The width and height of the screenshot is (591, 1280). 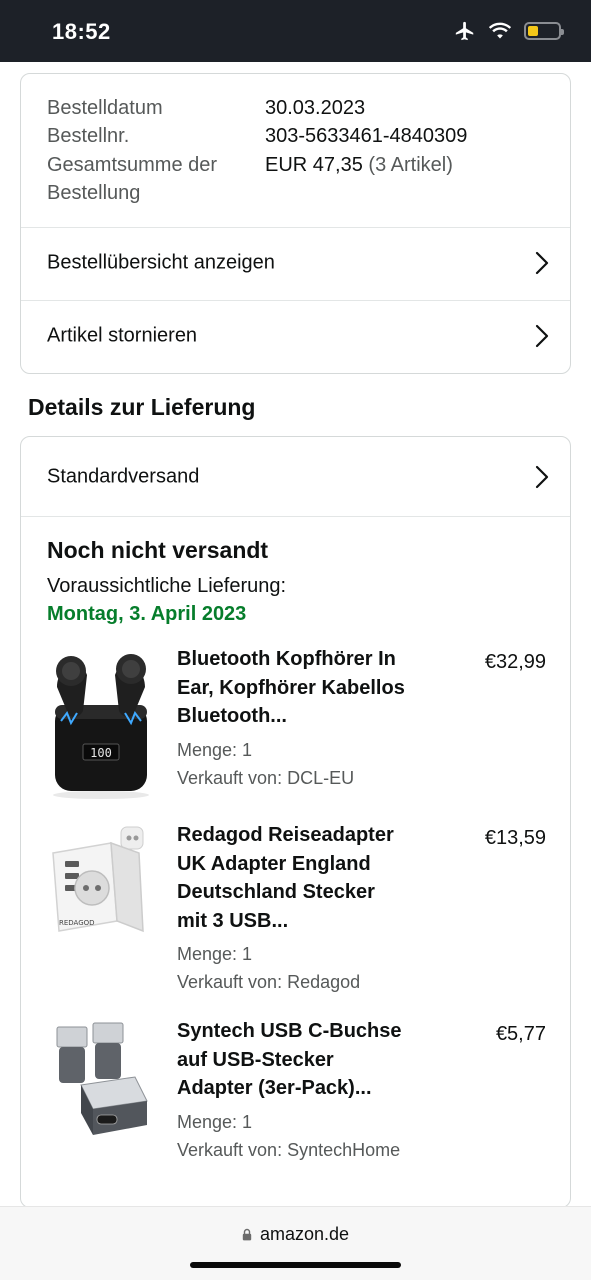 I want to click on battery-icon, so click(x=544, y=31).